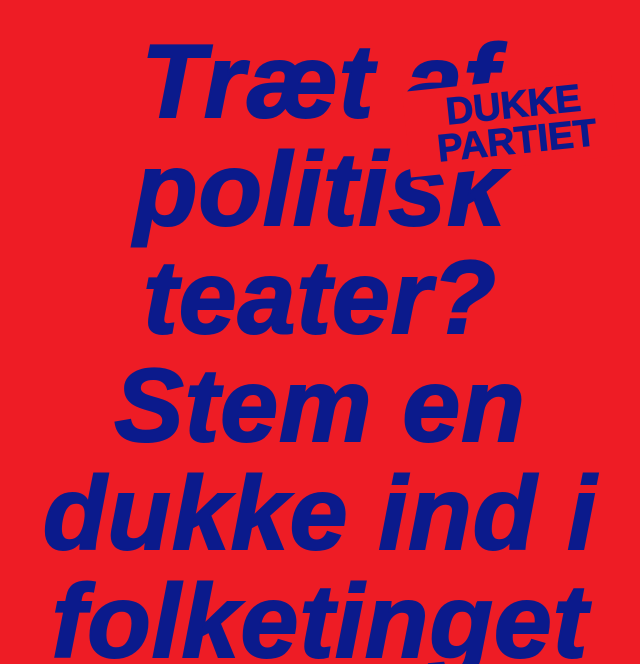 This screenshot has width=640, height=664. I want to click on headline-line-6: folketinget, so click(320, 614).